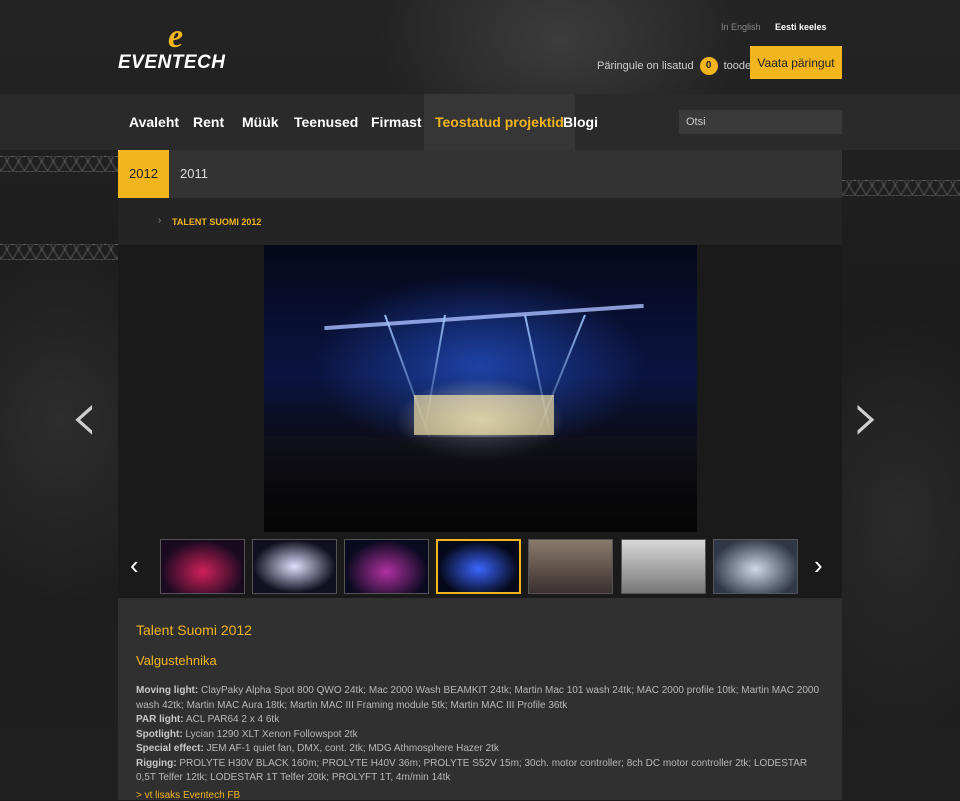 Image resolution: width=960 pixels, height=801 pixels. I want to click on logo-wordmark: EVENTECH, so click(172, 62).